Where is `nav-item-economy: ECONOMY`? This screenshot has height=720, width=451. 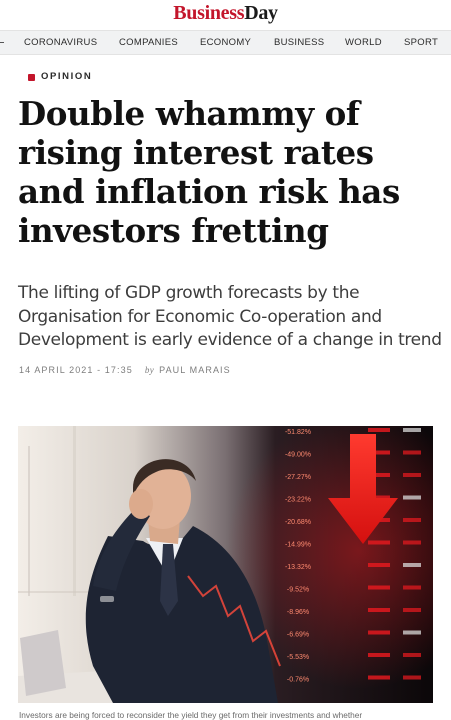 nav-item-economy: ECONOMY is located at coordinates (225, 43).